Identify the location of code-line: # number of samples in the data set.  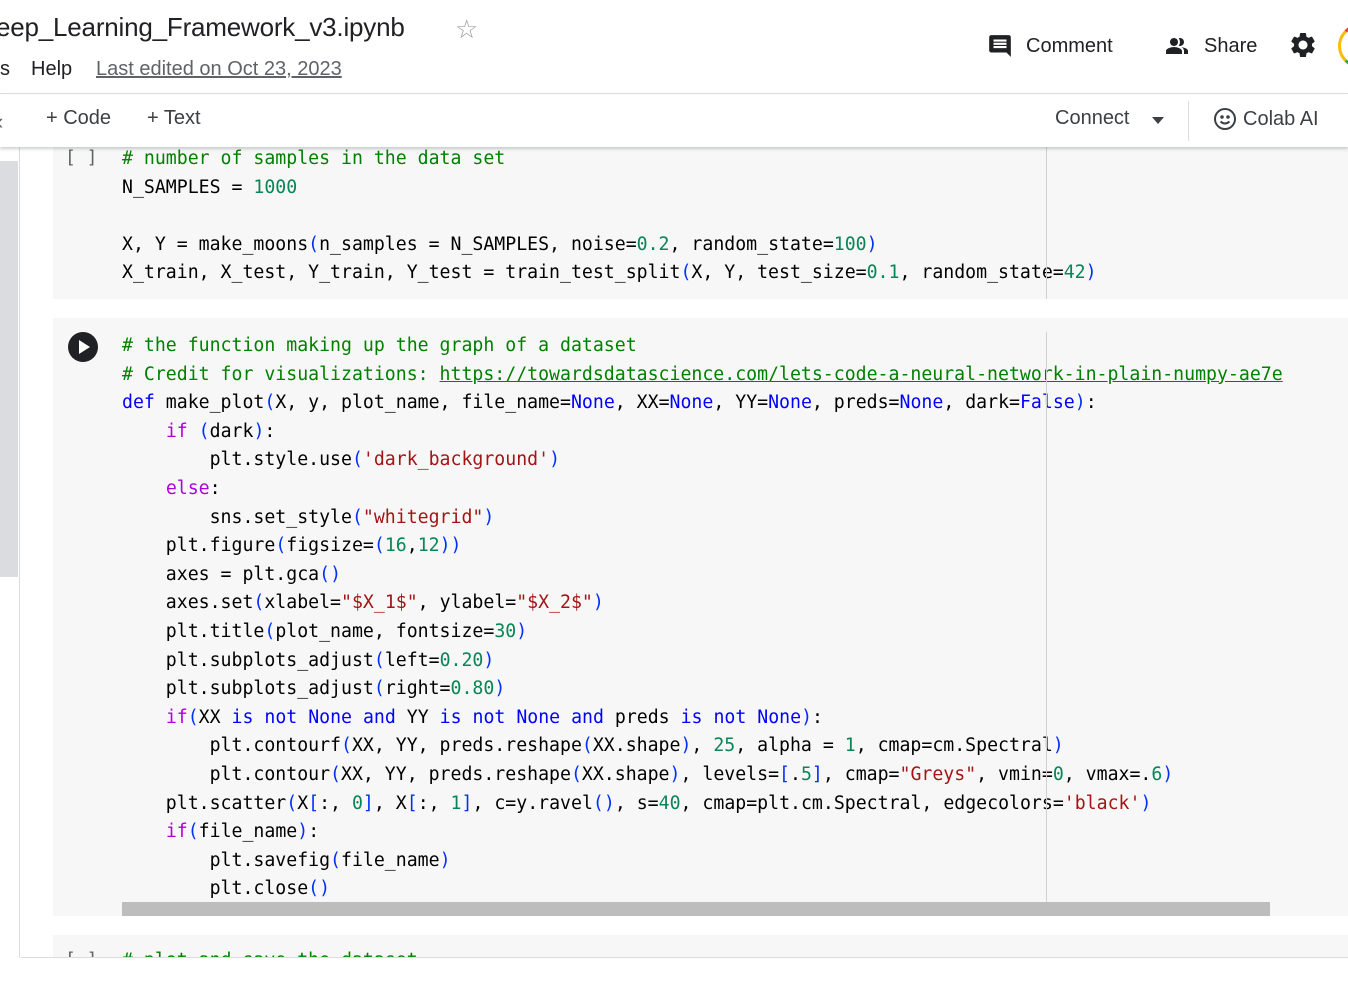
(314, 158).